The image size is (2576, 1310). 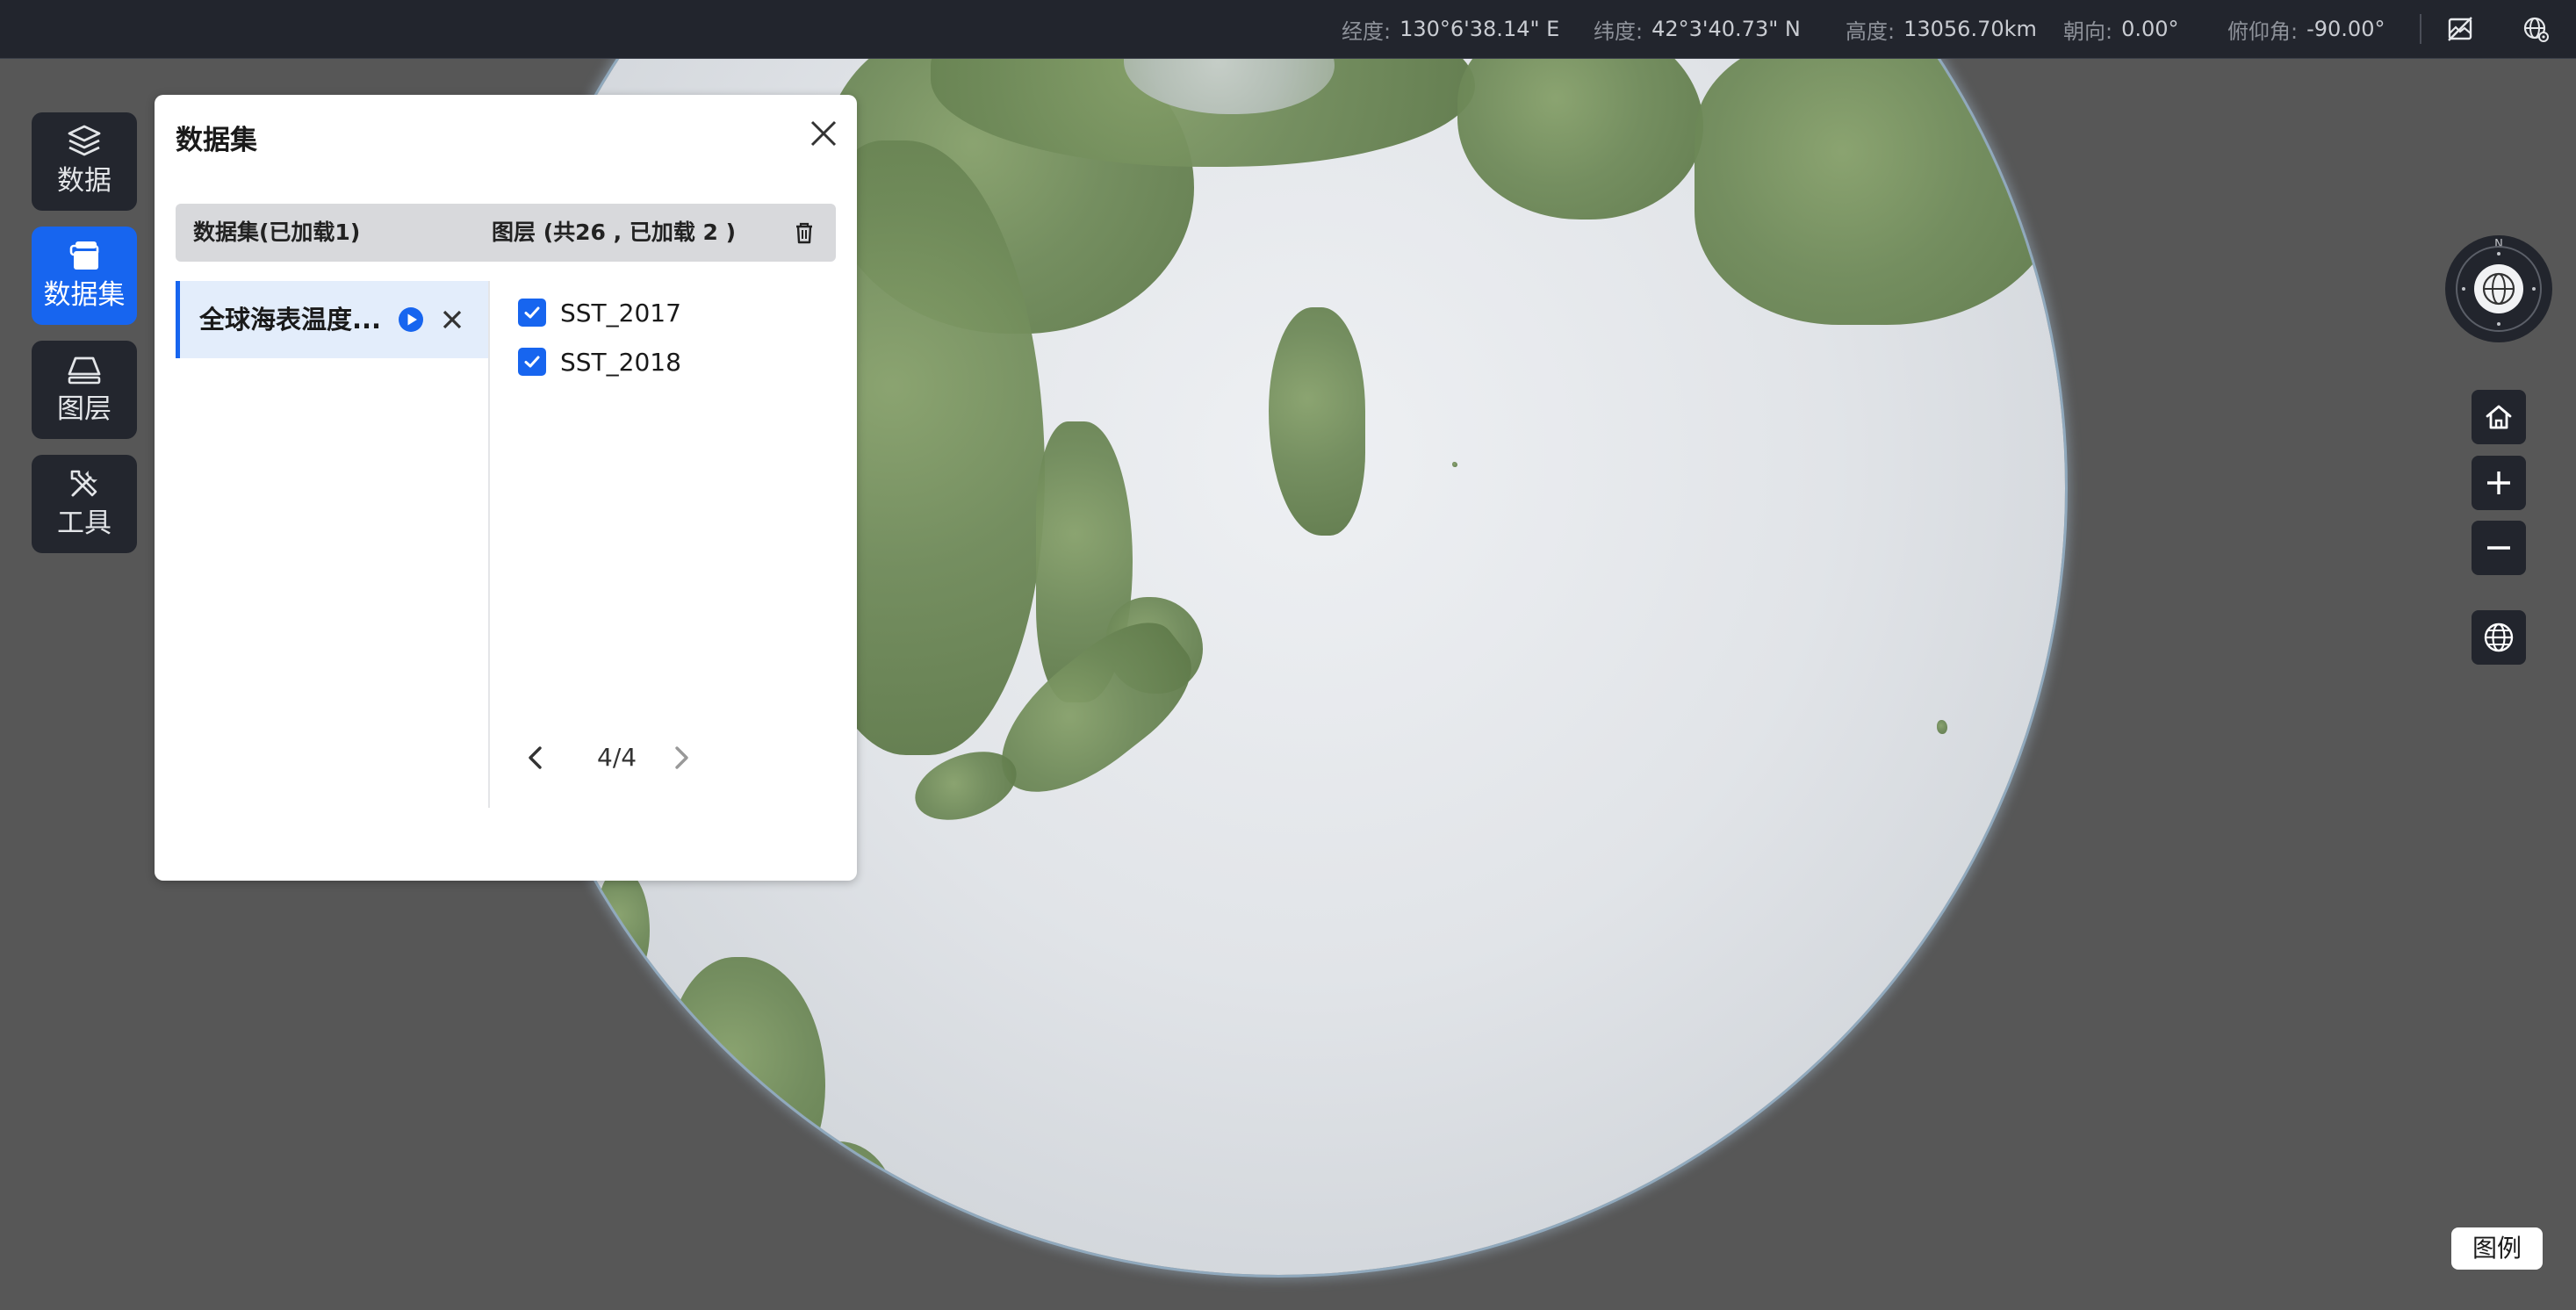 I want to click on dataset-icon, so click(x=84, y=255).